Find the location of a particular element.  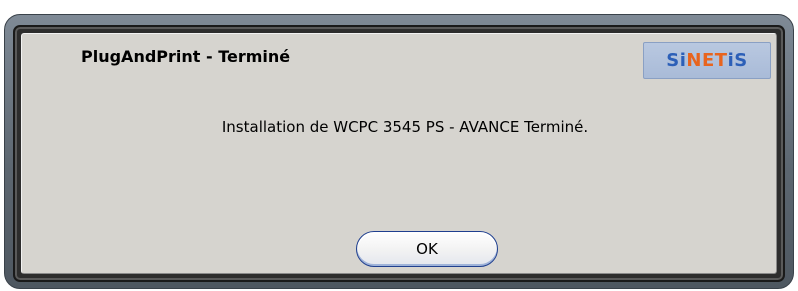

logo-part-3: iS is located at coordinates (737, 60).